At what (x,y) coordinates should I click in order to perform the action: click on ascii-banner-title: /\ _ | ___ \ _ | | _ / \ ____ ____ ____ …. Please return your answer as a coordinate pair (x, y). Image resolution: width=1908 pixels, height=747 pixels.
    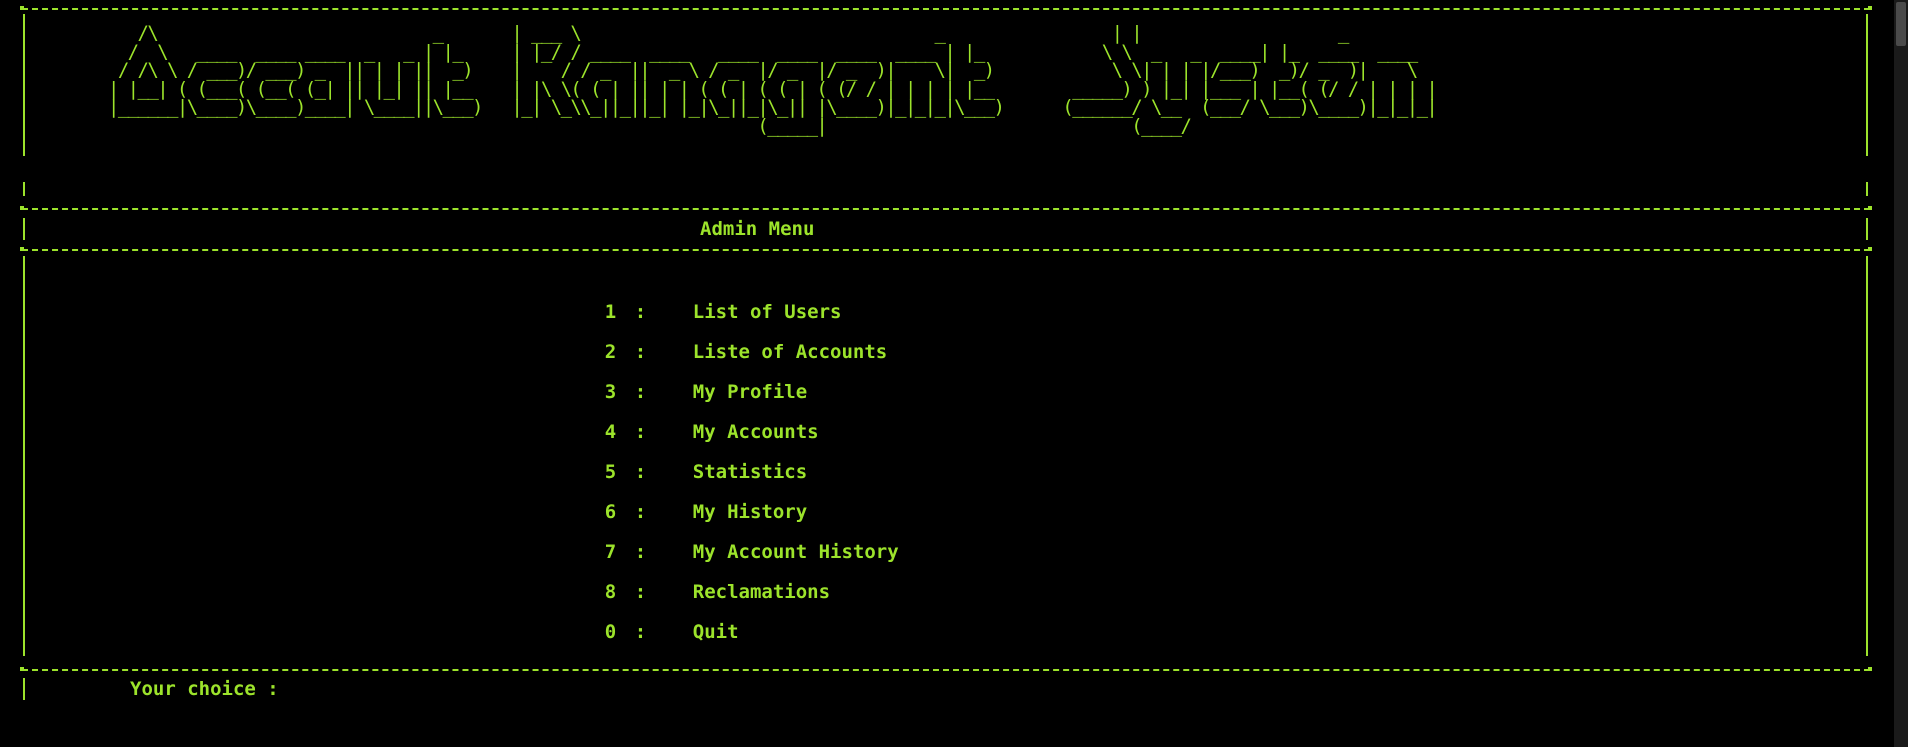
    Looking at the image, I should click on (773, 79).